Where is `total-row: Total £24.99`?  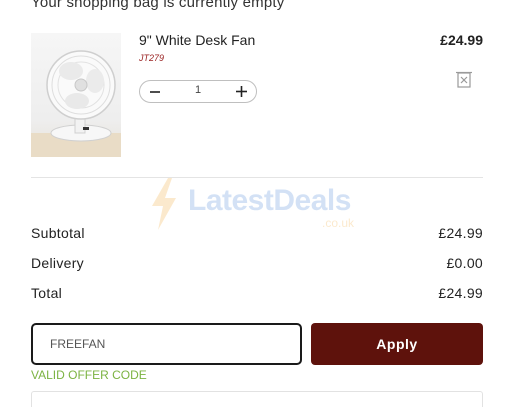 total-row: Total £24.99 is located at coordinates (257, 294).